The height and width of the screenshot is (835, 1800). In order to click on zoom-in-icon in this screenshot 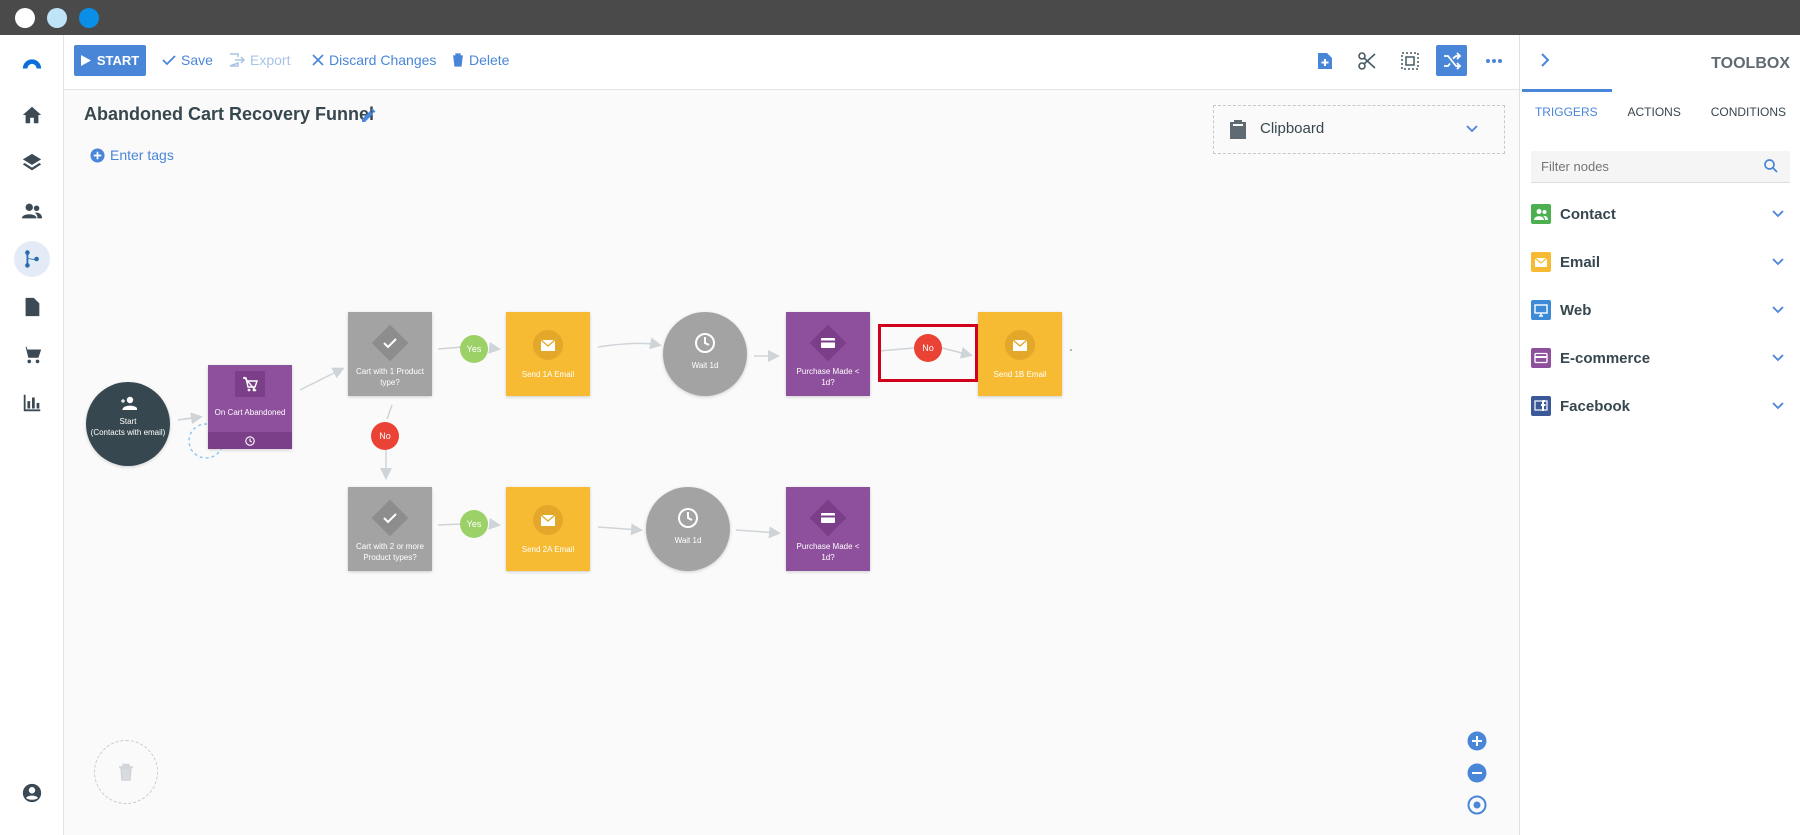, I will do `click(1477, 741)`.